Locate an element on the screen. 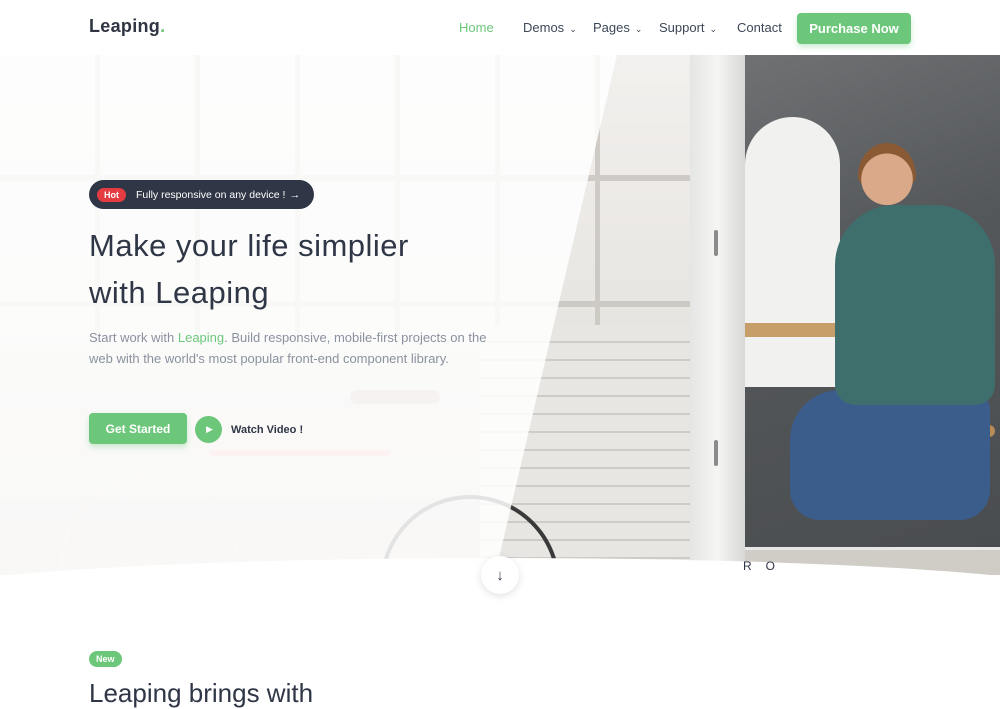 The width and height of the screenshot is (1000, 709). nav-home: Home is located at coordinates (476, 27).